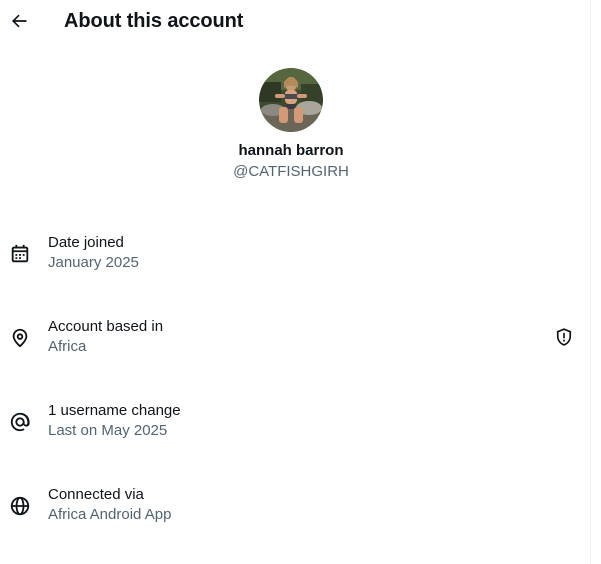 The image size is (601, 564). I want to click on location-pin-icon, so click(20, 338).